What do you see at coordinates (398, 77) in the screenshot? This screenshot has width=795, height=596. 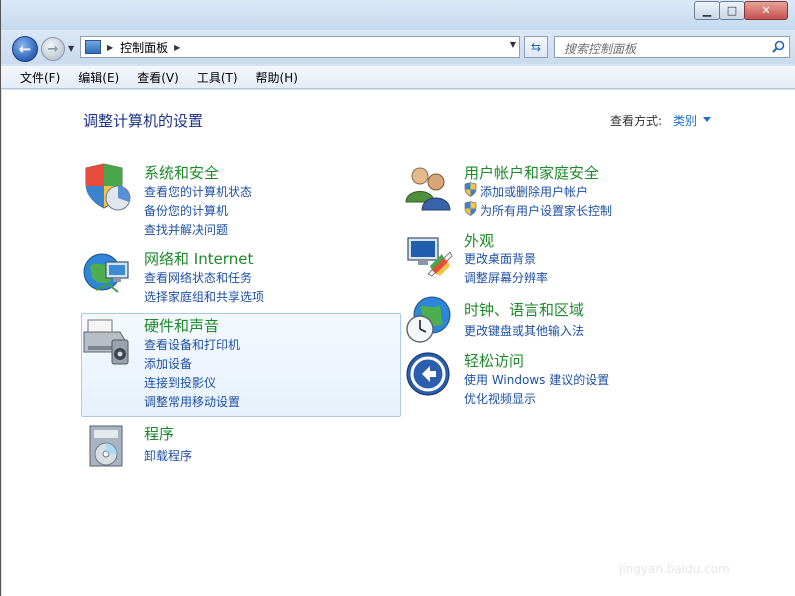 I see `menu-bar: 文件(F) 编辑(E) 查看(V) 工具(T) 帮助(H)` at bounding box center [398, 77].